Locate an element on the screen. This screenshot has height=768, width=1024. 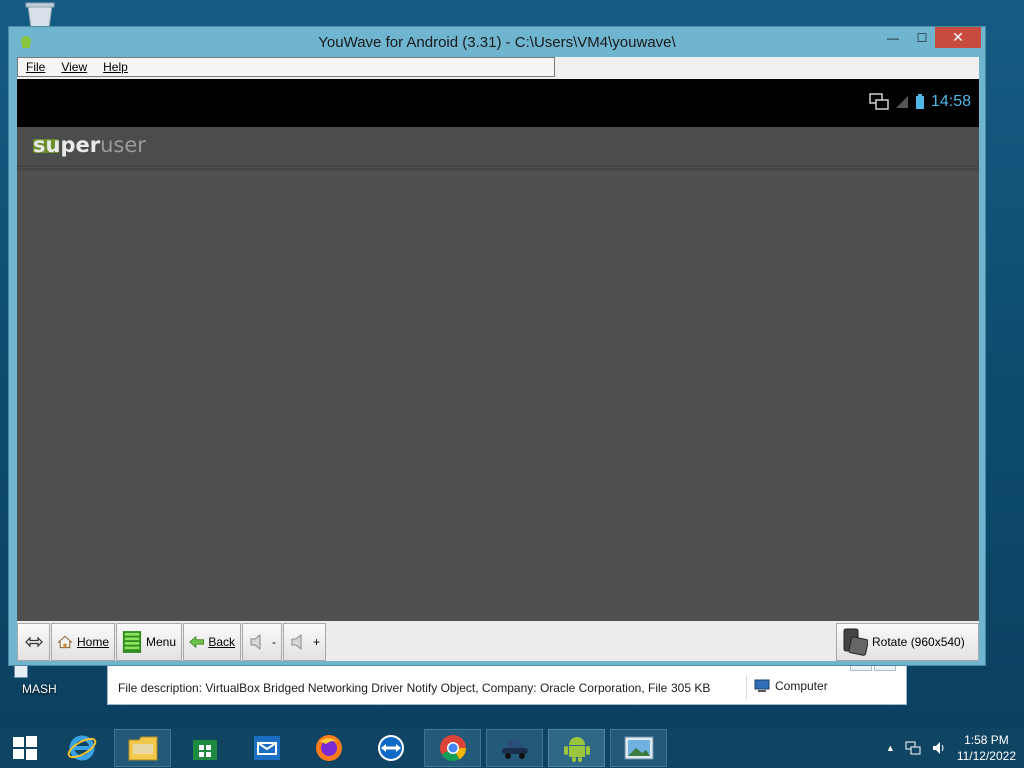
status-icons: 14:58 is located at coordinates (920, 102).